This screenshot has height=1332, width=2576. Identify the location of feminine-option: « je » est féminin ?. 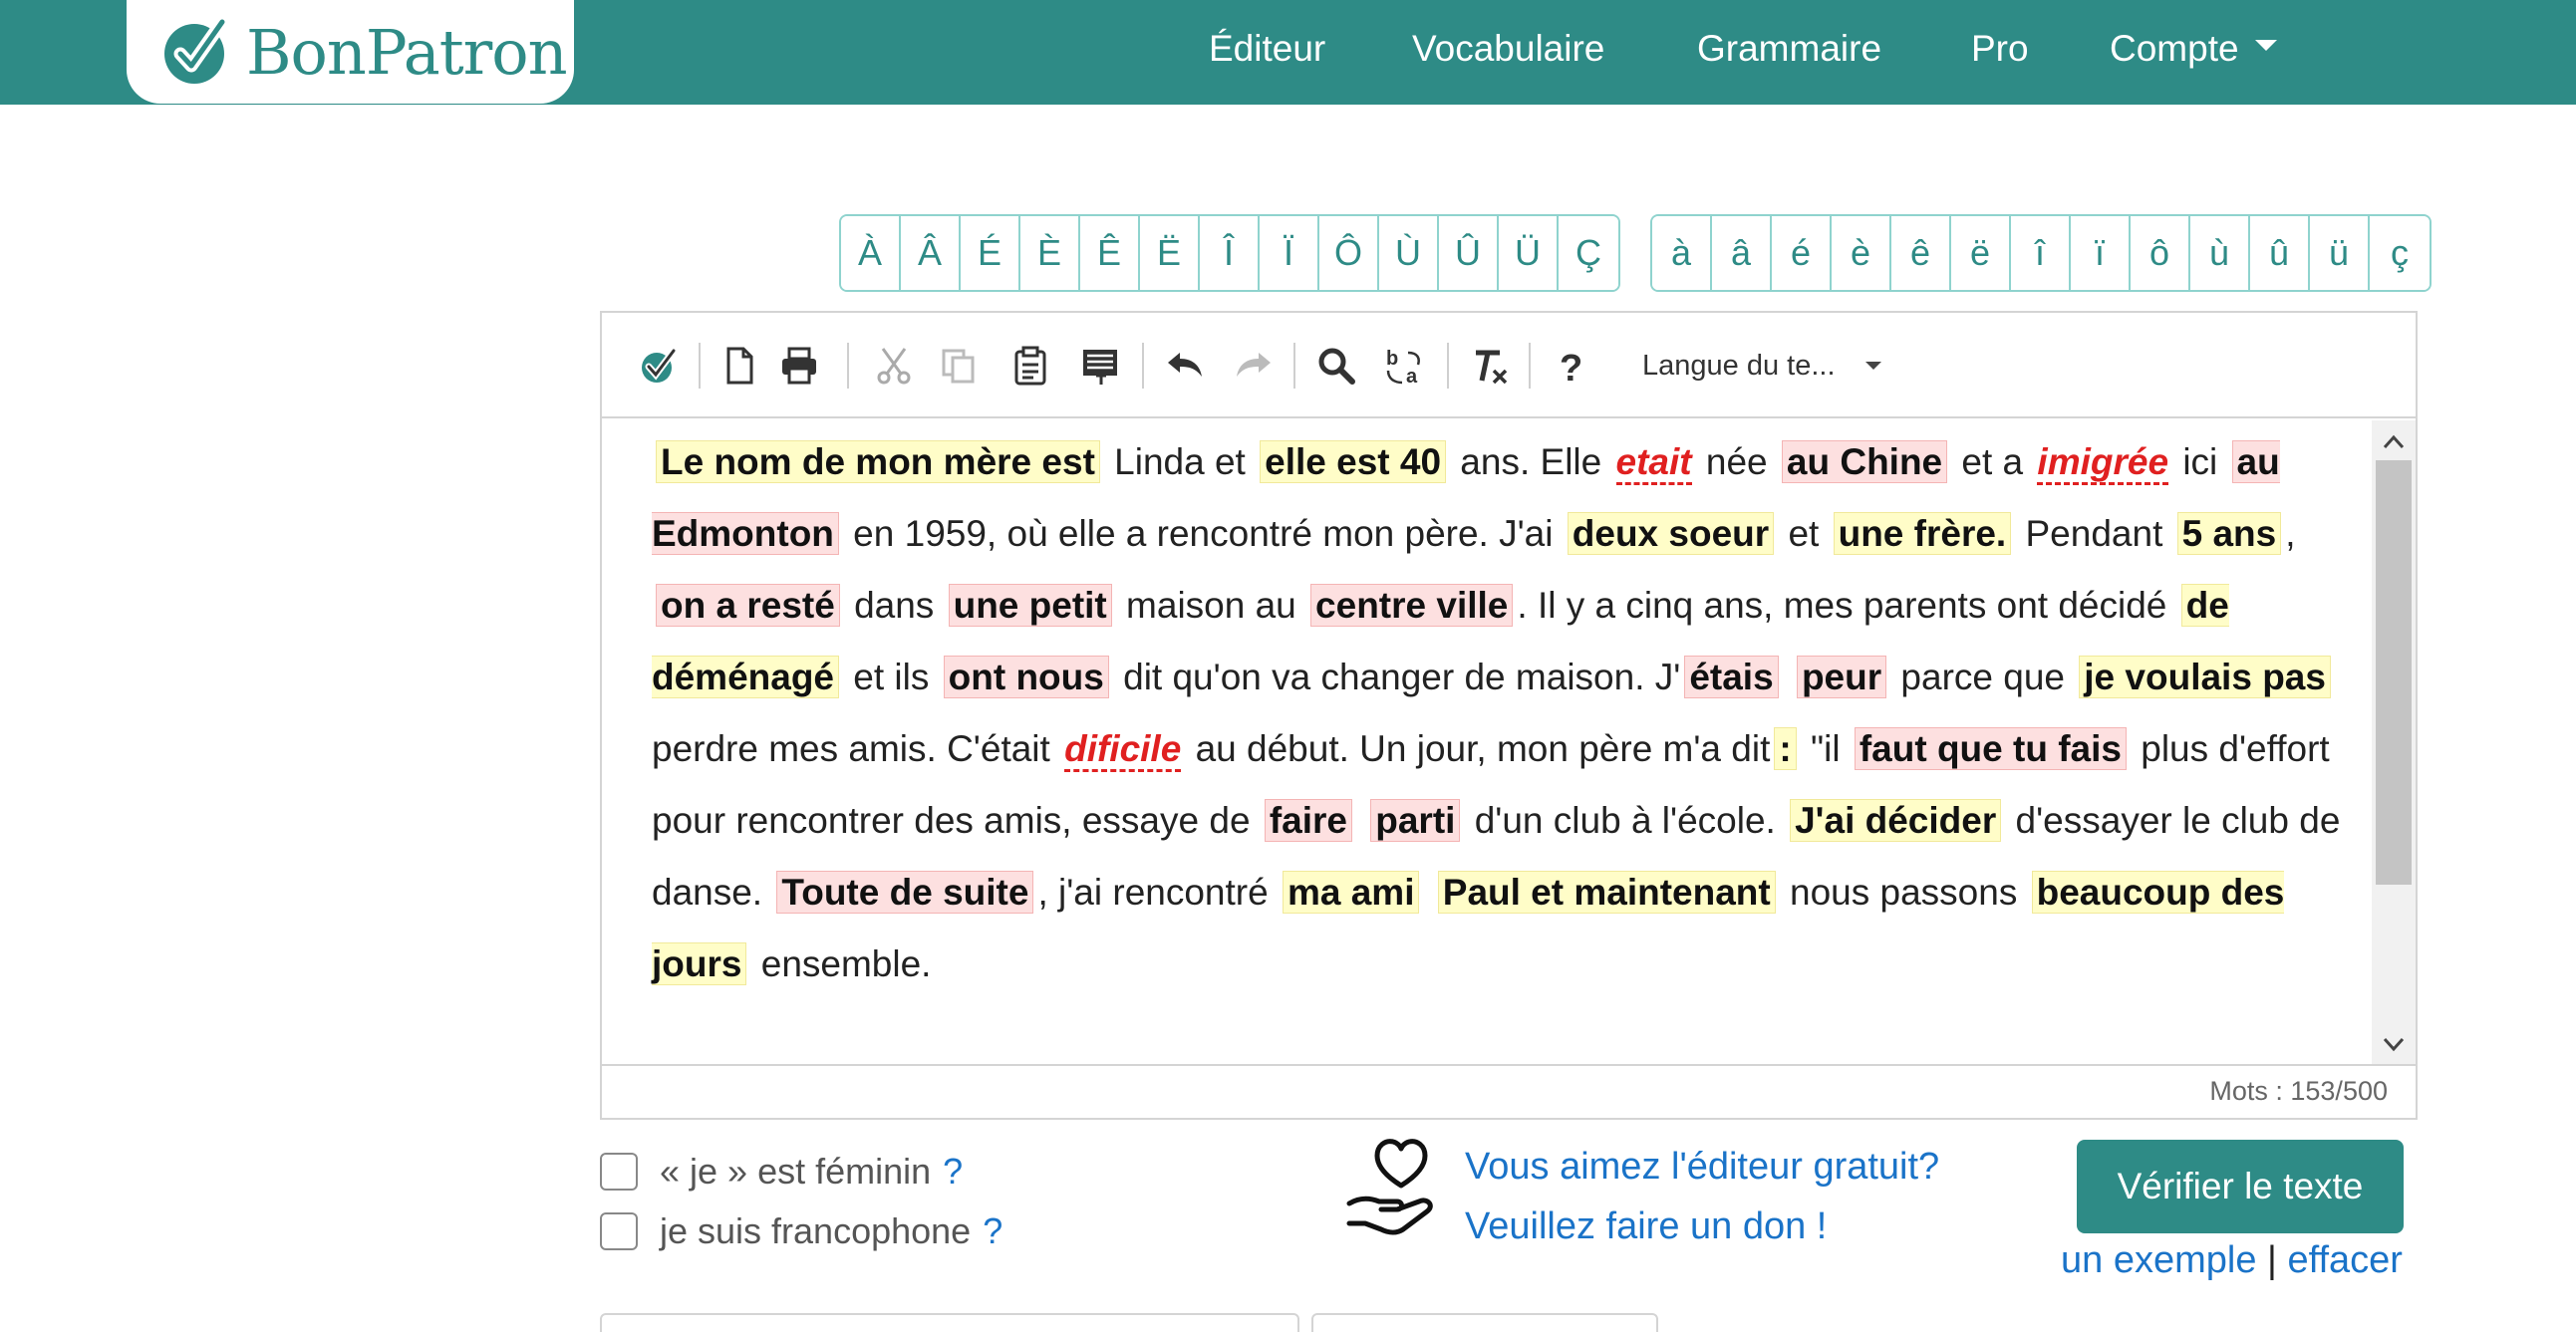
(781, 1172).